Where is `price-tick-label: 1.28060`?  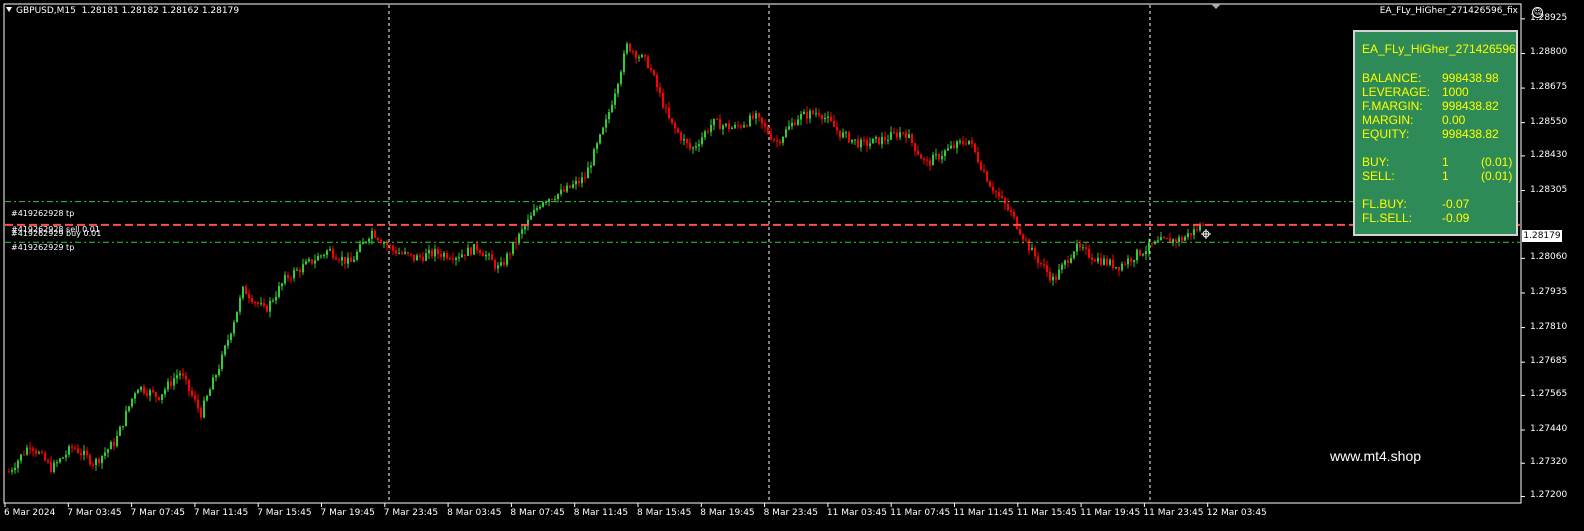
price-tick-label: 1.28060 is located at coordinates (1549, 257).